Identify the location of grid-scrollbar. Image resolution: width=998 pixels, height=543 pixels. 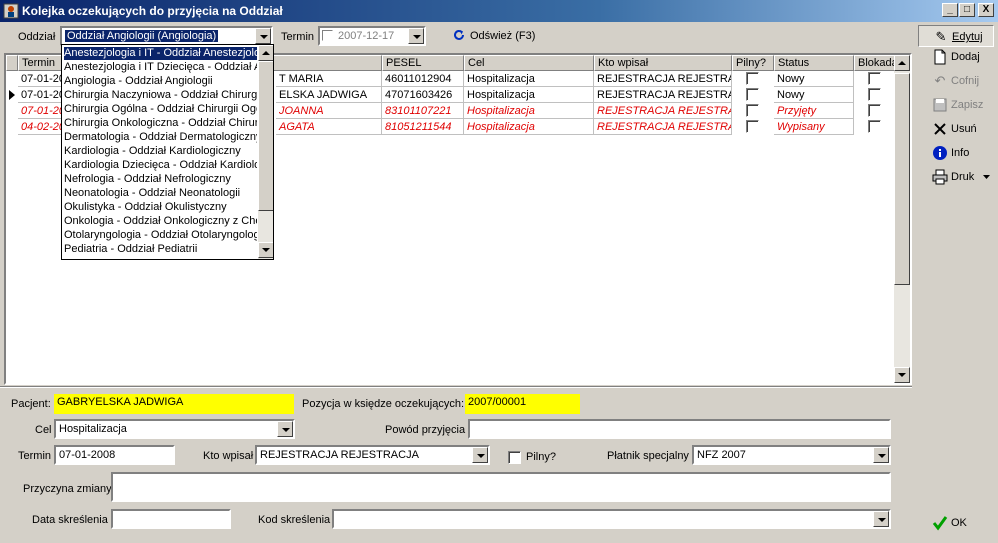
(902, 219).